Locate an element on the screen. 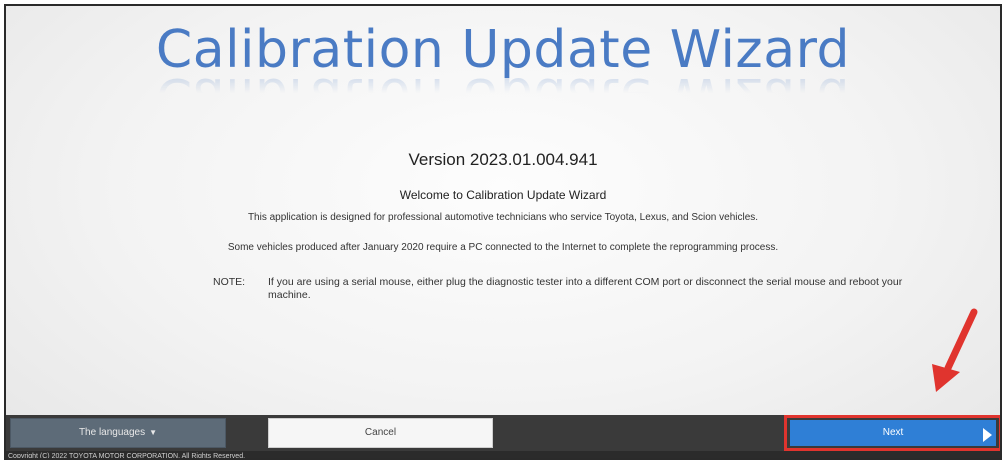  languages-label: The languages is located at coordinates (112, 432).